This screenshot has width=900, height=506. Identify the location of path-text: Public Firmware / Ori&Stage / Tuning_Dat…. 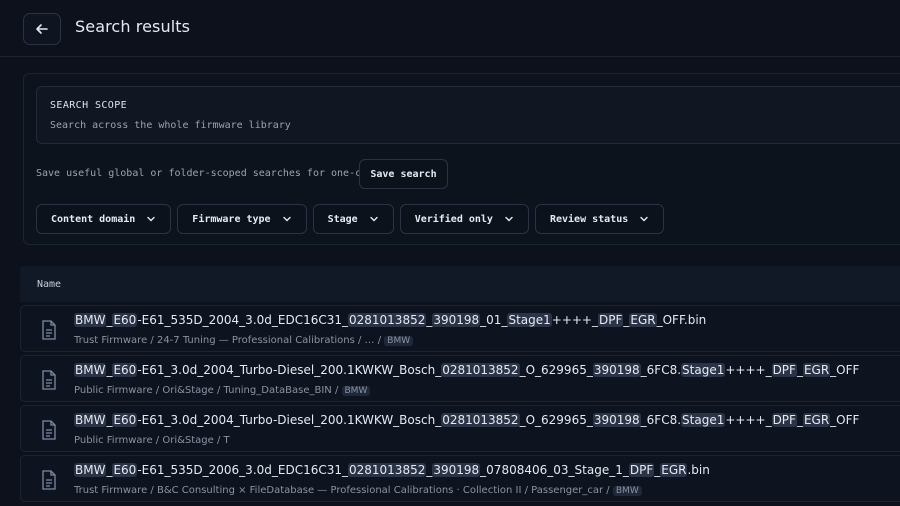
(206, 390).